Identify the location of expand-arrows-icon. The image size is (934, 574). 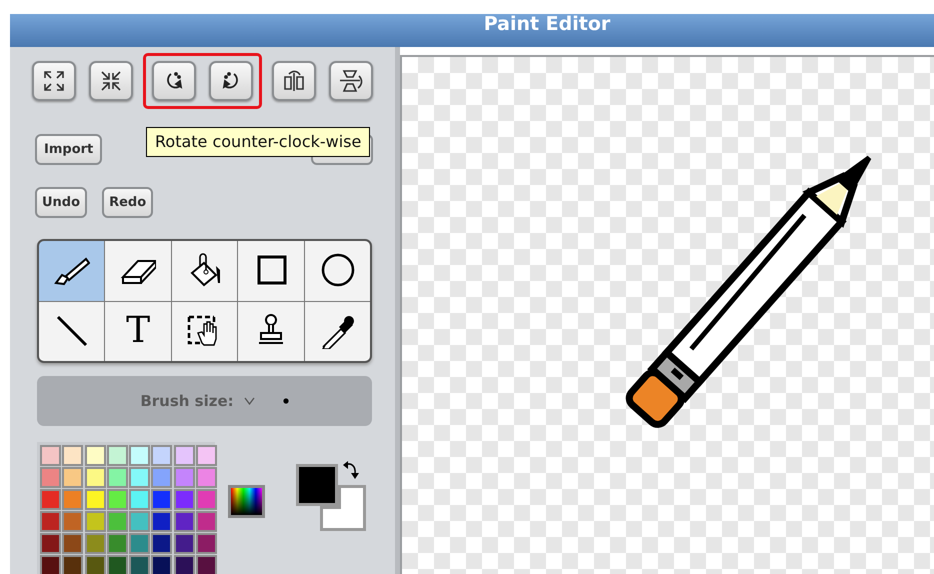
(54, 81).